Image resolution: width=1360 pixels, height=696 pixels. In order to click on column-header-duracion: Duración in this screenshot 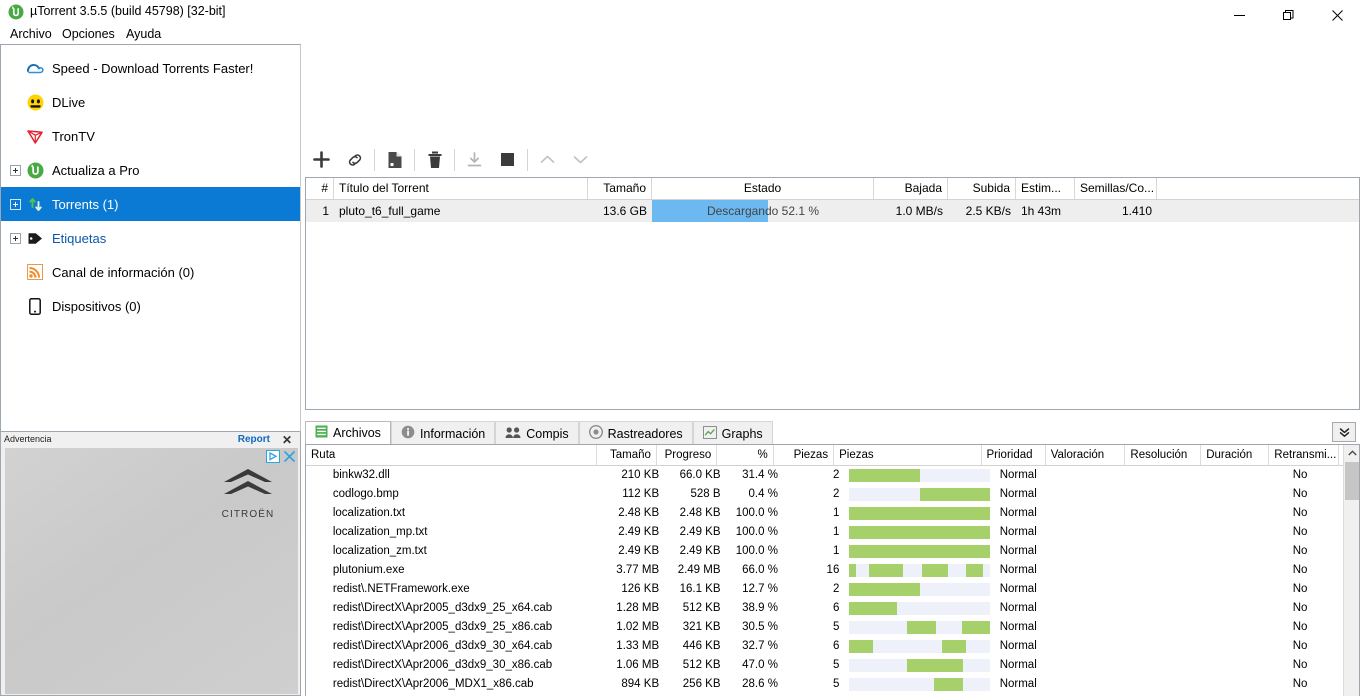, I will do `click(1235, 455)`.